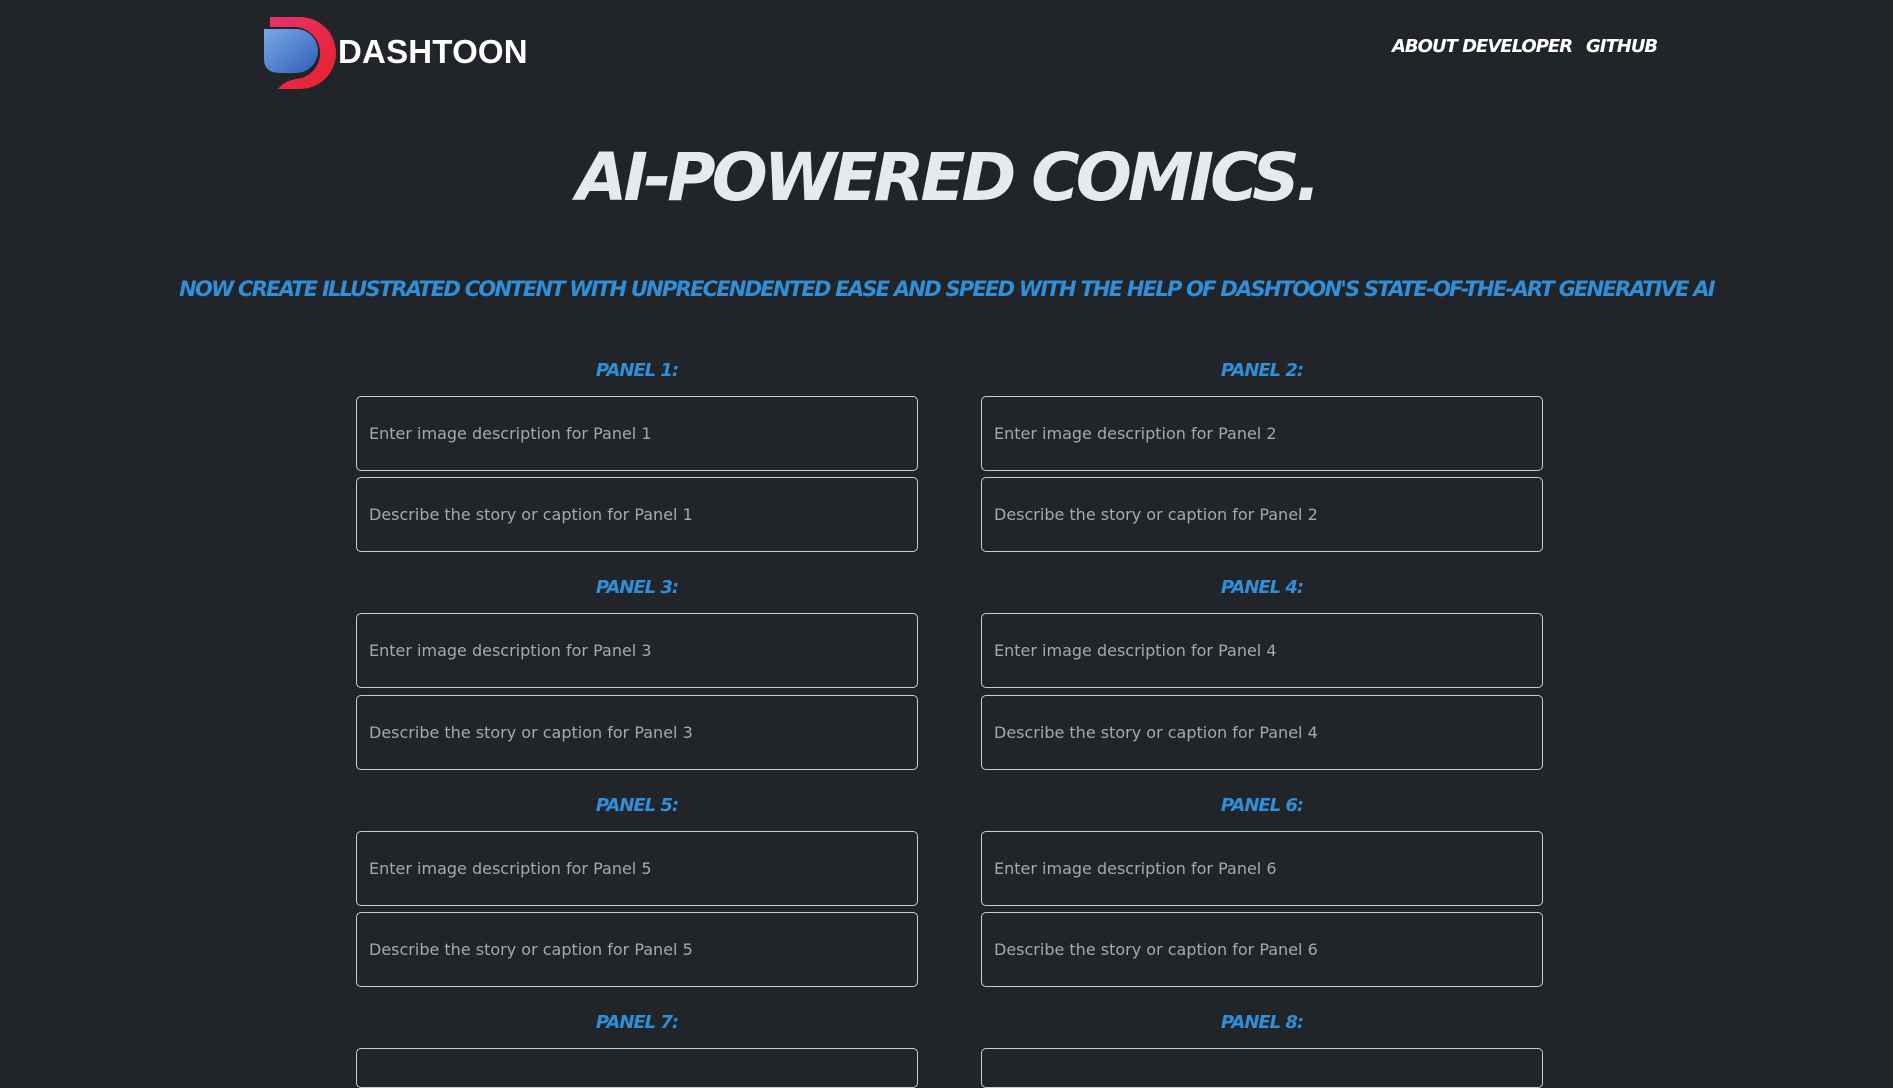  I want to click on brand-name: DASHTOON, so click(433, 51).